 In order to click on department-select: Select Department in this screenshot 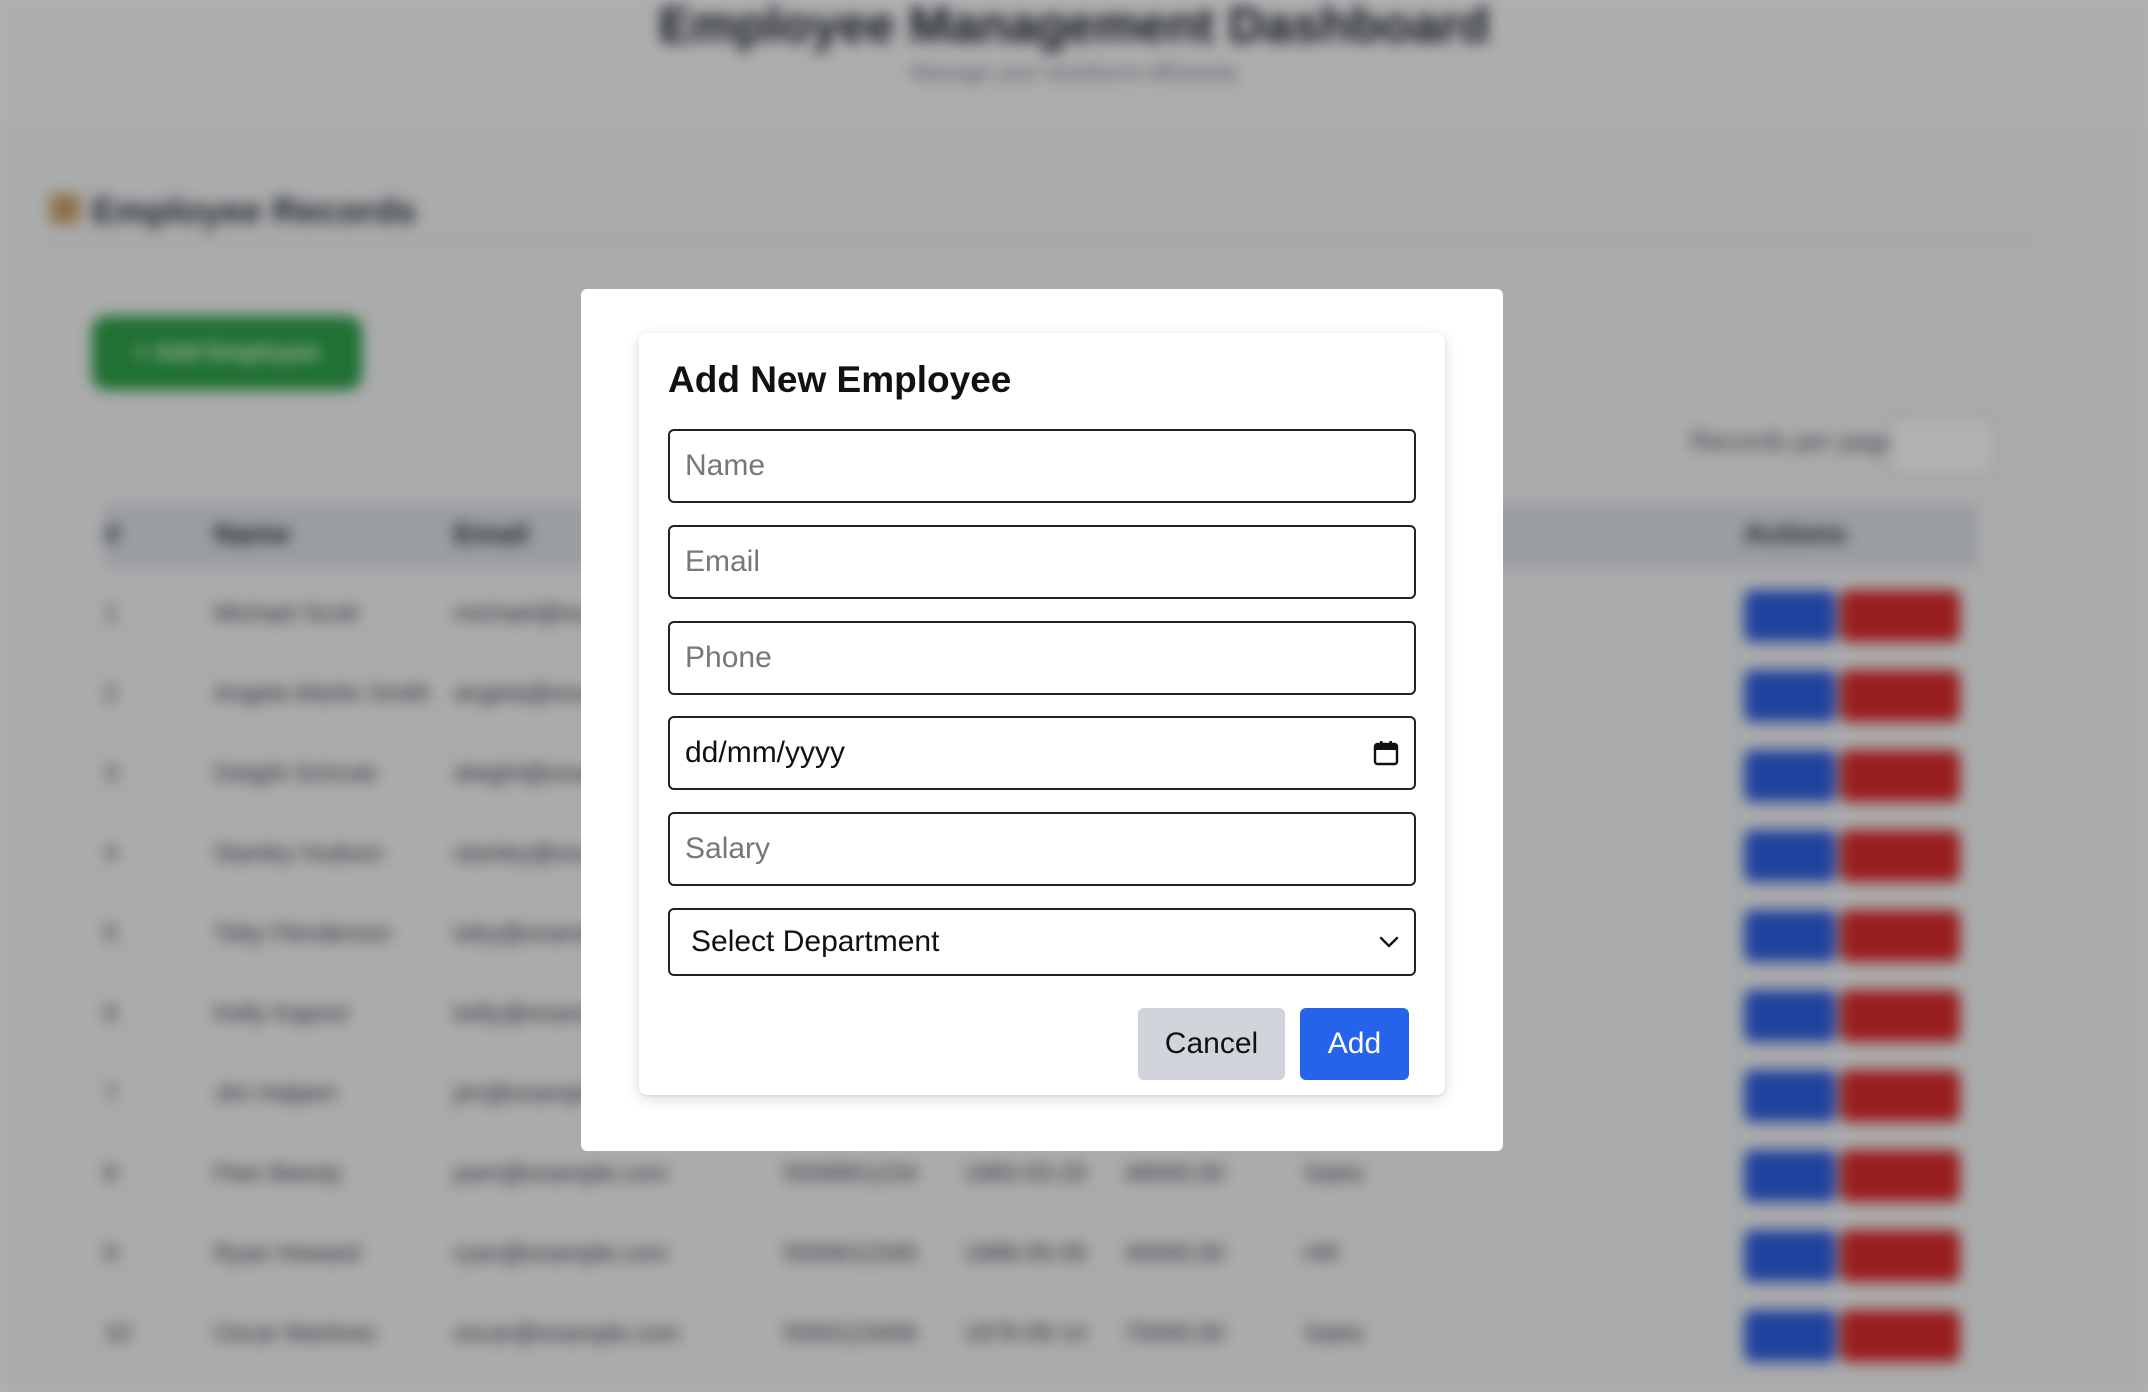, I will do `click(1042, 942)`.